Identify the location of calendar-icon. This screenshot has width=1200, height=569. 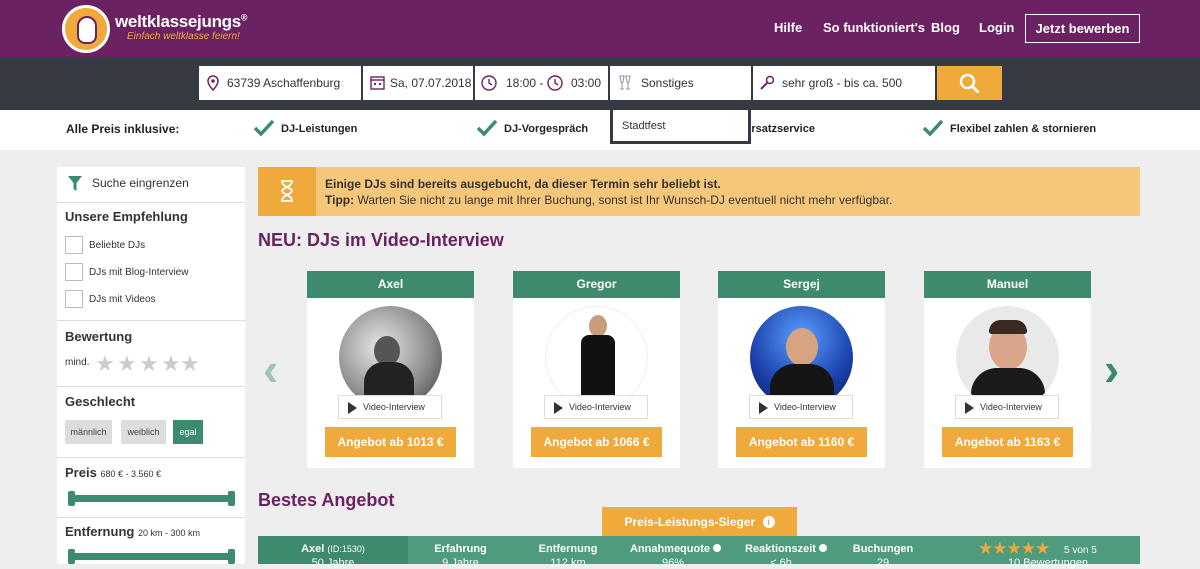
(377, 83).